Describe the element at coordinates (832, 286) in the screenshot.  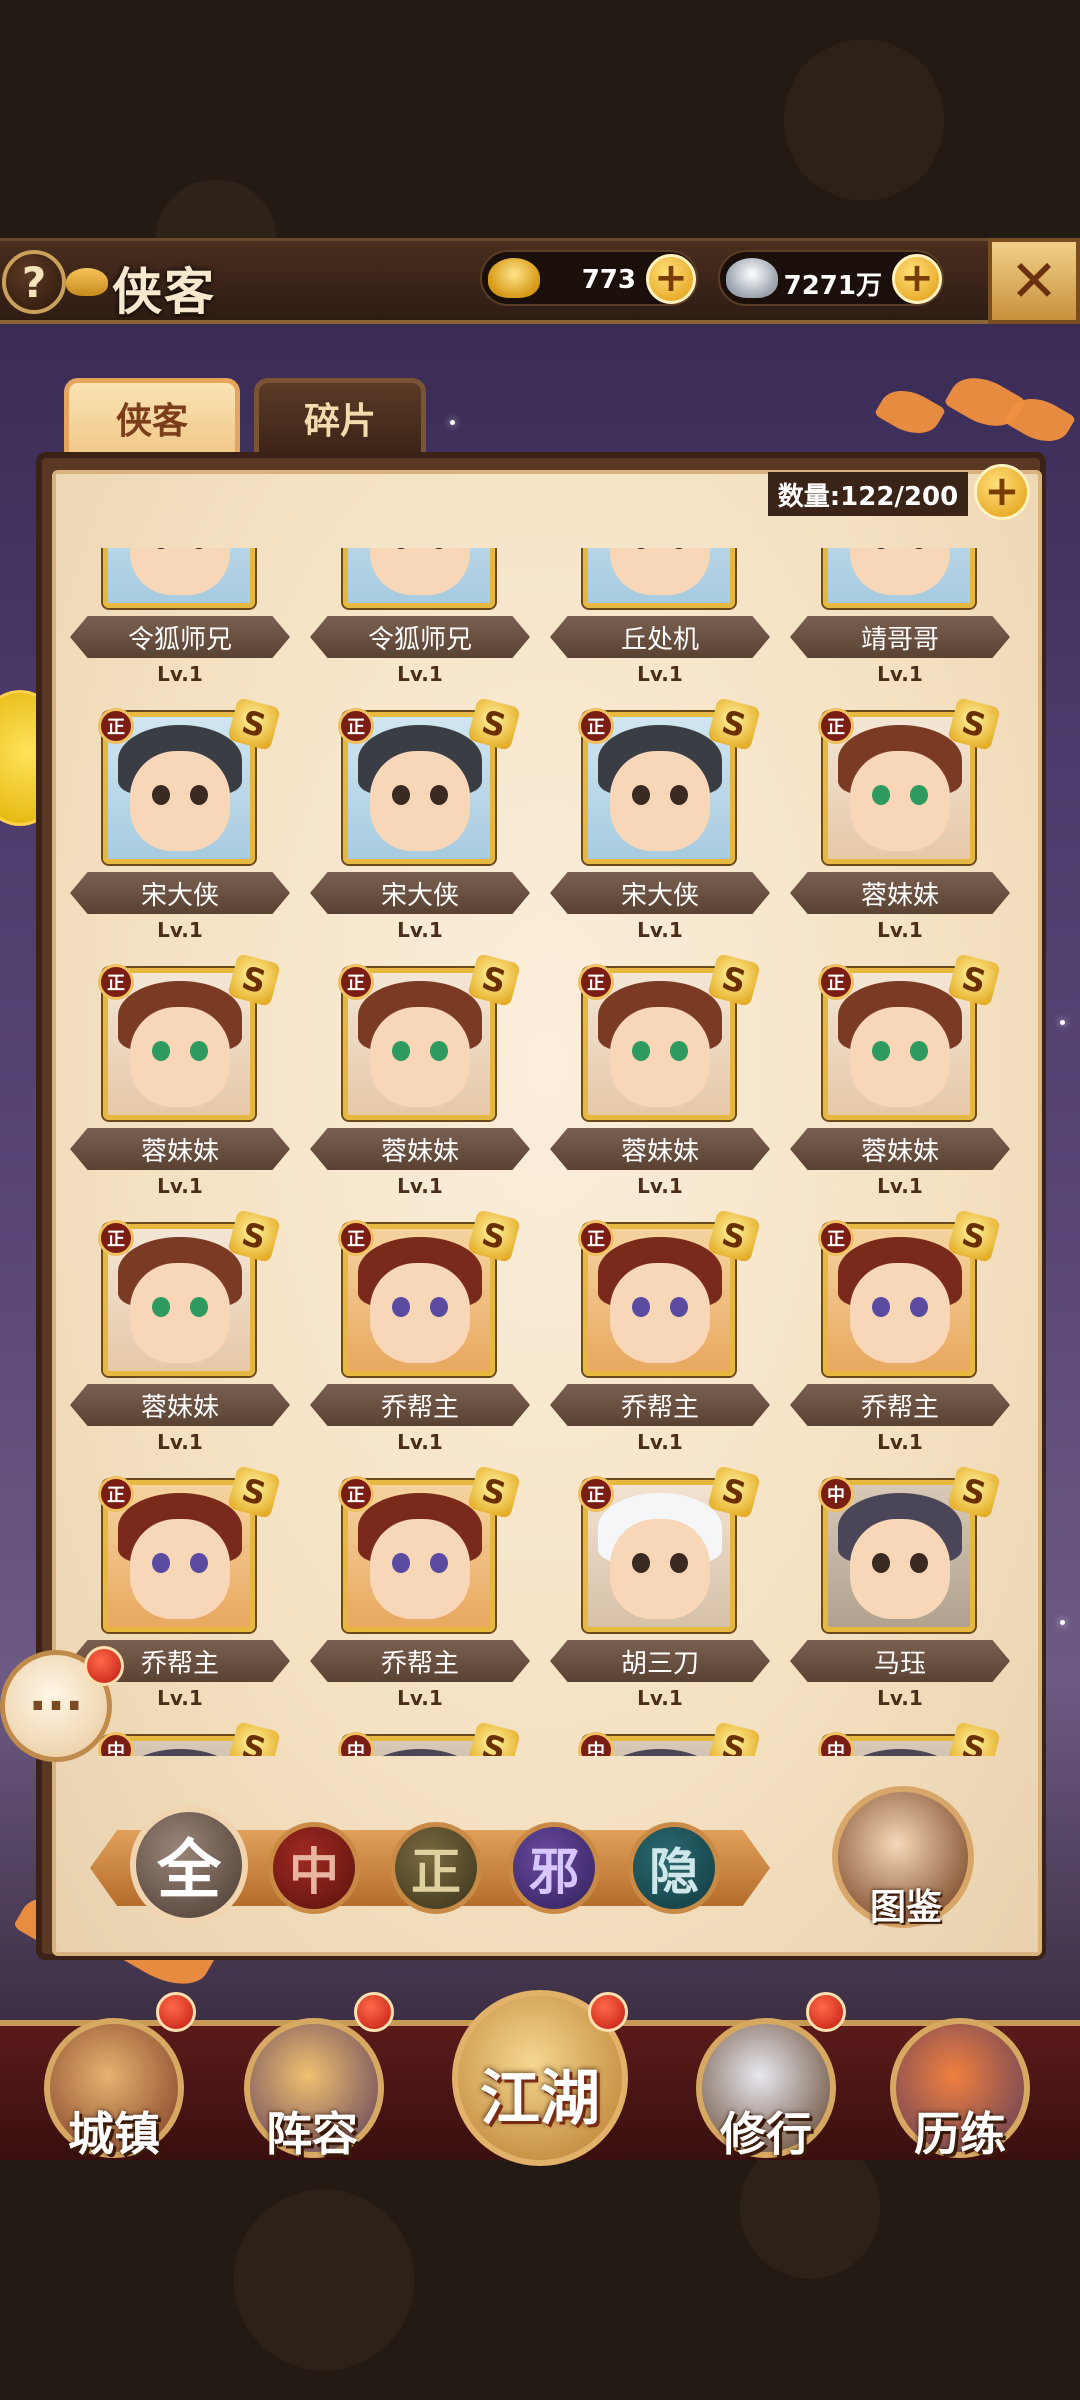
I see `silver-value: 7271万` at that location.